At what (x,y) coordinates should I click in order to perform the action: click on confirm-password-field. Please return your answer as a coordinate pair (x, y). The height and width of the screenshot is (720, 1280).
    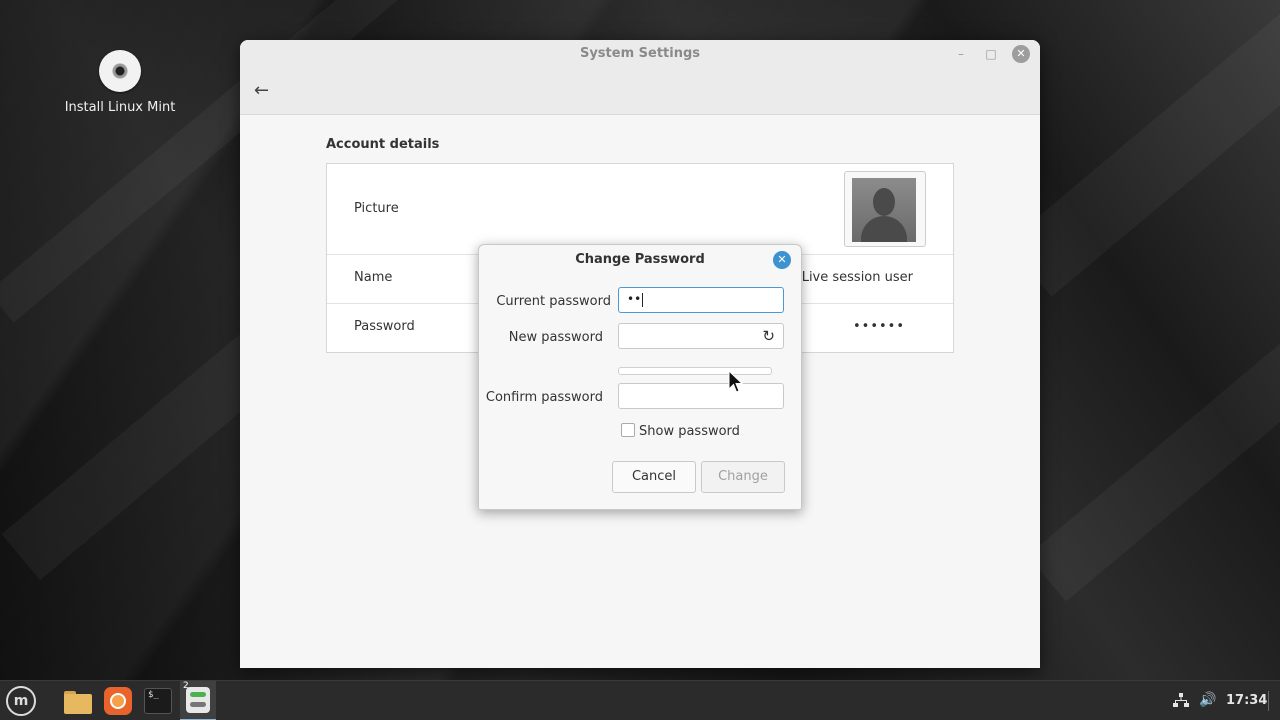
    Looking at the image, I should click on (701, 396).